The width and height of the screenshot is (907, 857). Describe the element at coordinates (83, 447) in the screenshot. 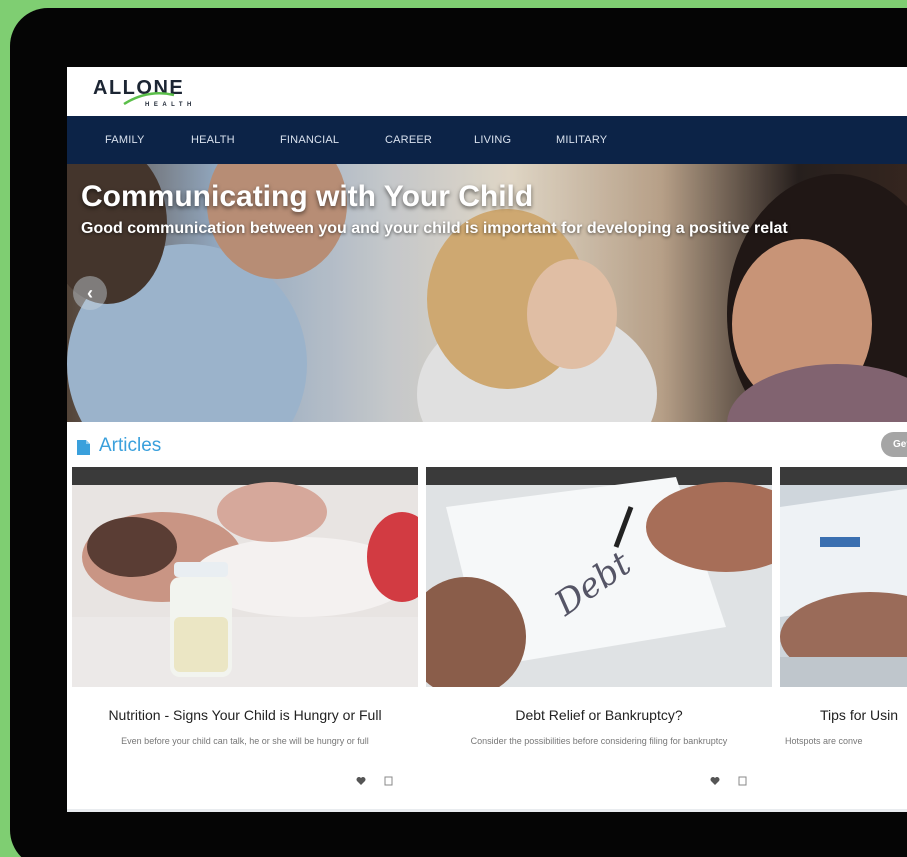

I see `document-icon` at that location.